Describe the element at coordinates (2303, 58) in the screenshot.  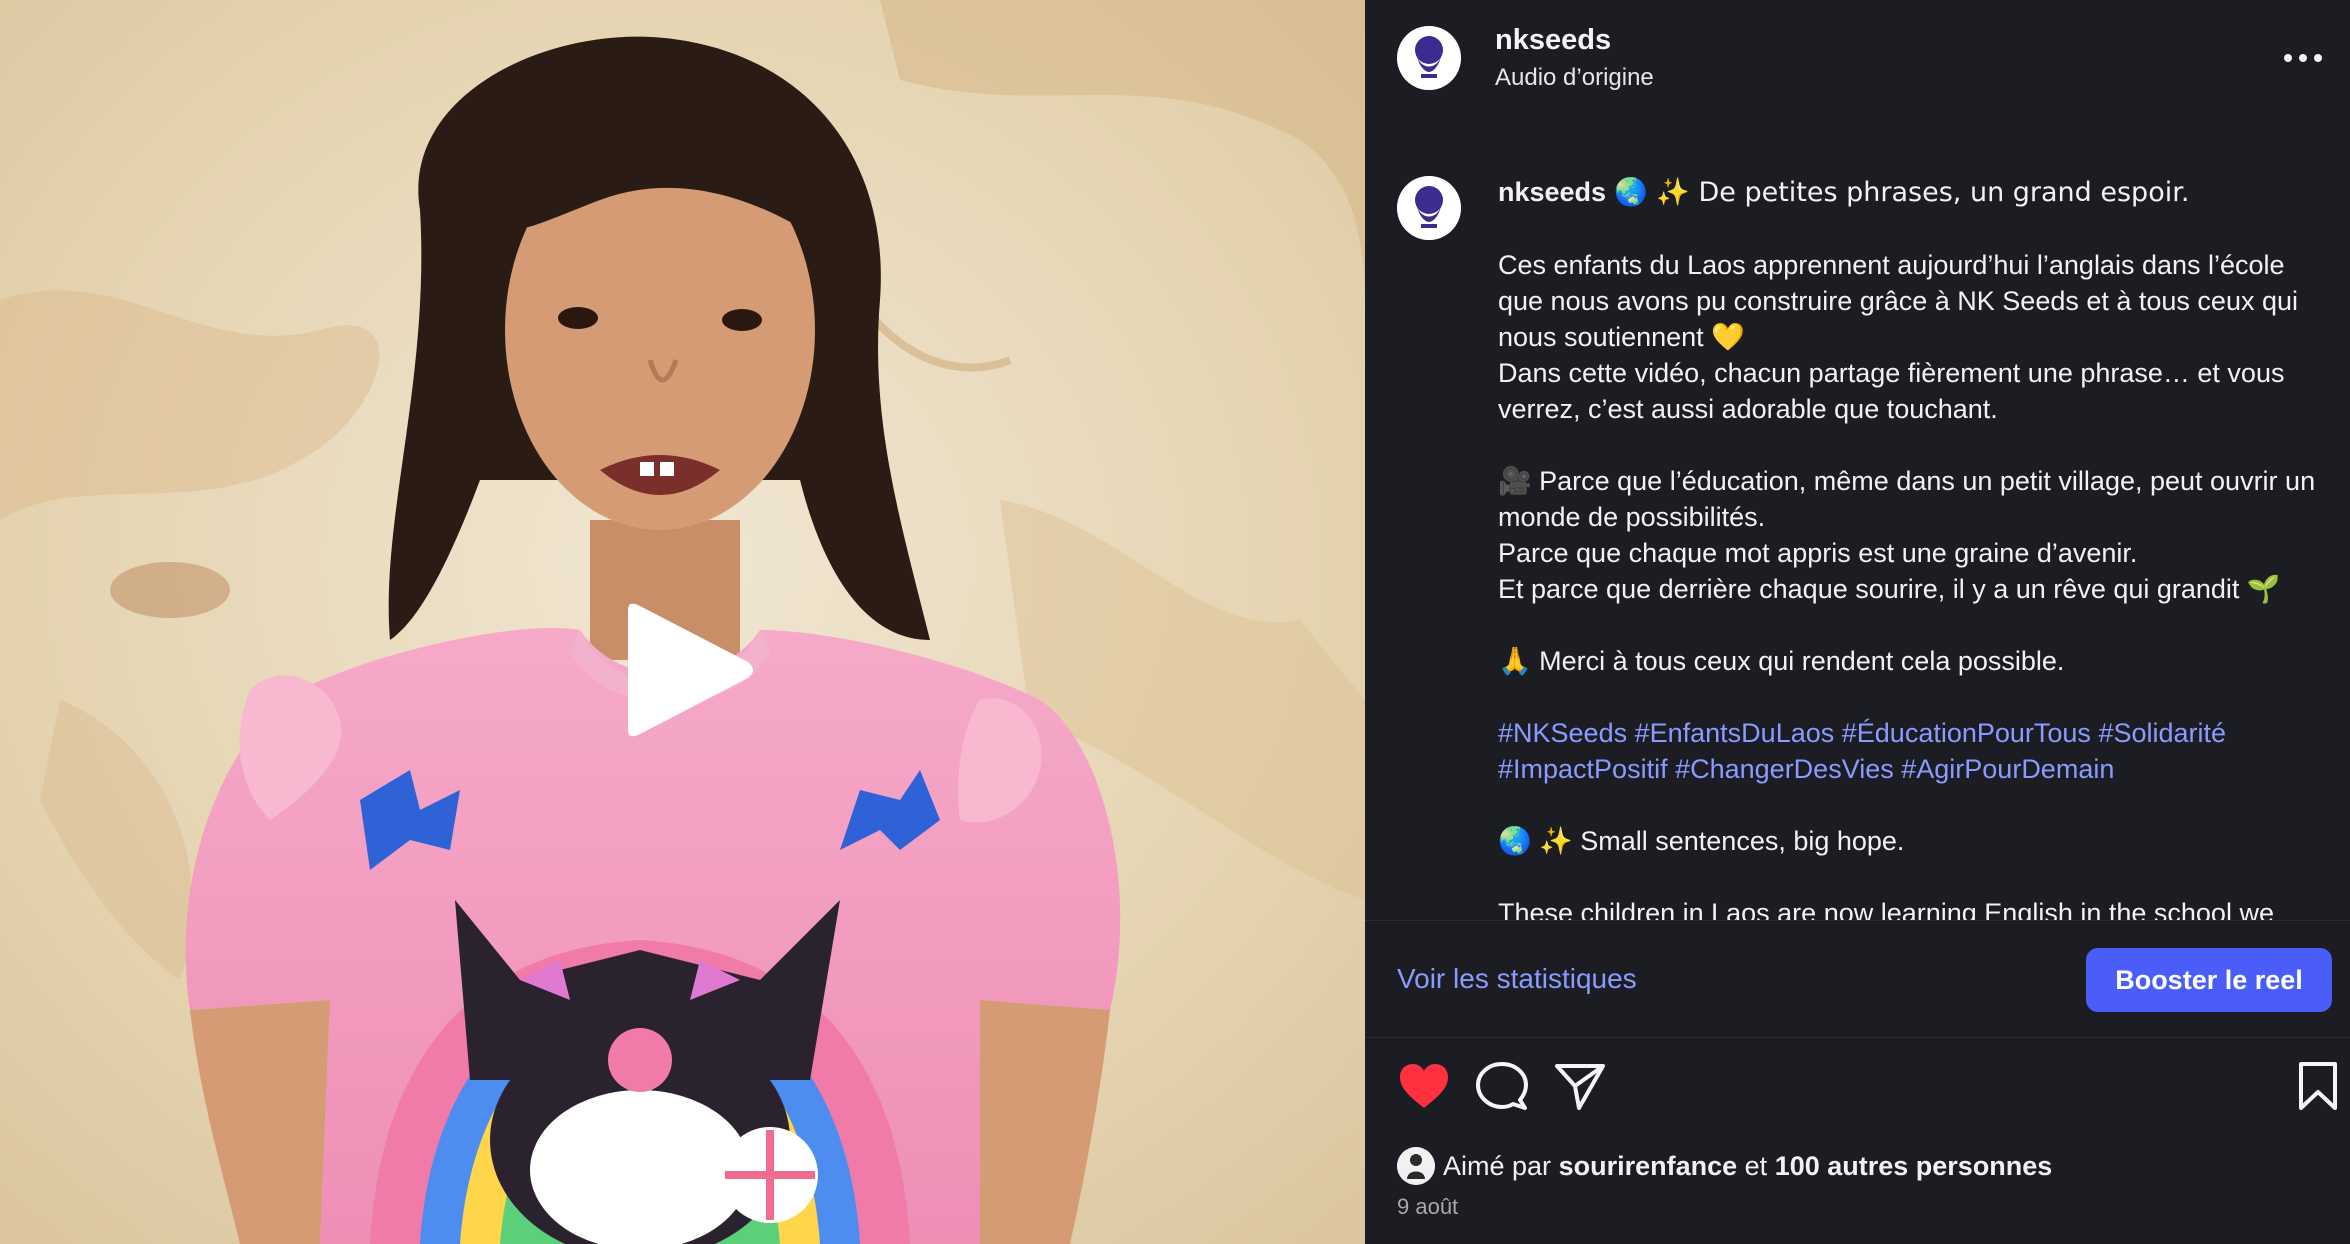
I see `more-horizontal-icon` at that location.